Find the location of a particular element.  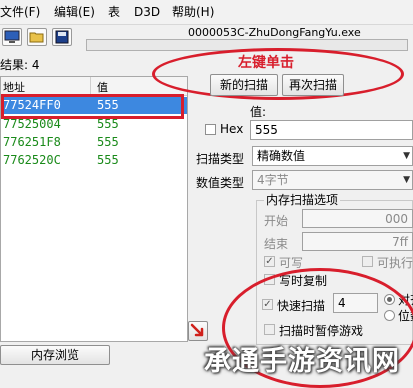

process-title: 0000053C-ZhuDongFangYu.exe is located at coordinates (274, 32).